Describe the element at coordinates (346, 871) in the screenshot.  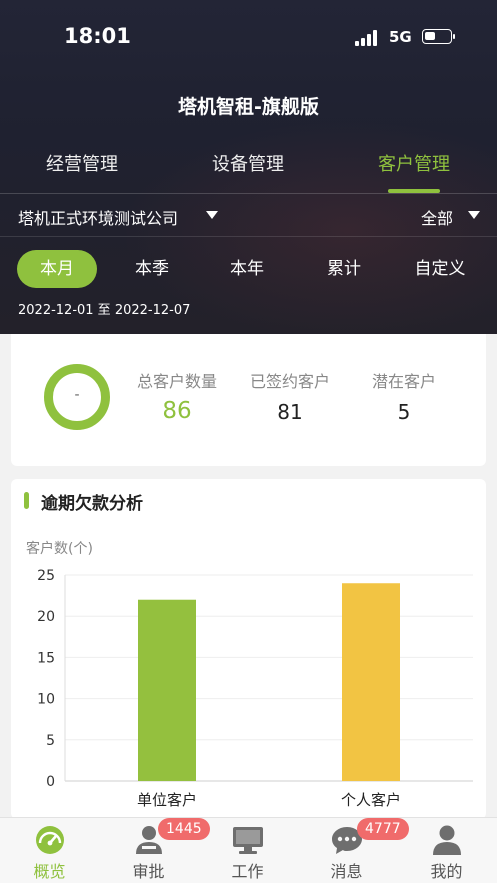
I see `tabbar-label: 消息` at that location.